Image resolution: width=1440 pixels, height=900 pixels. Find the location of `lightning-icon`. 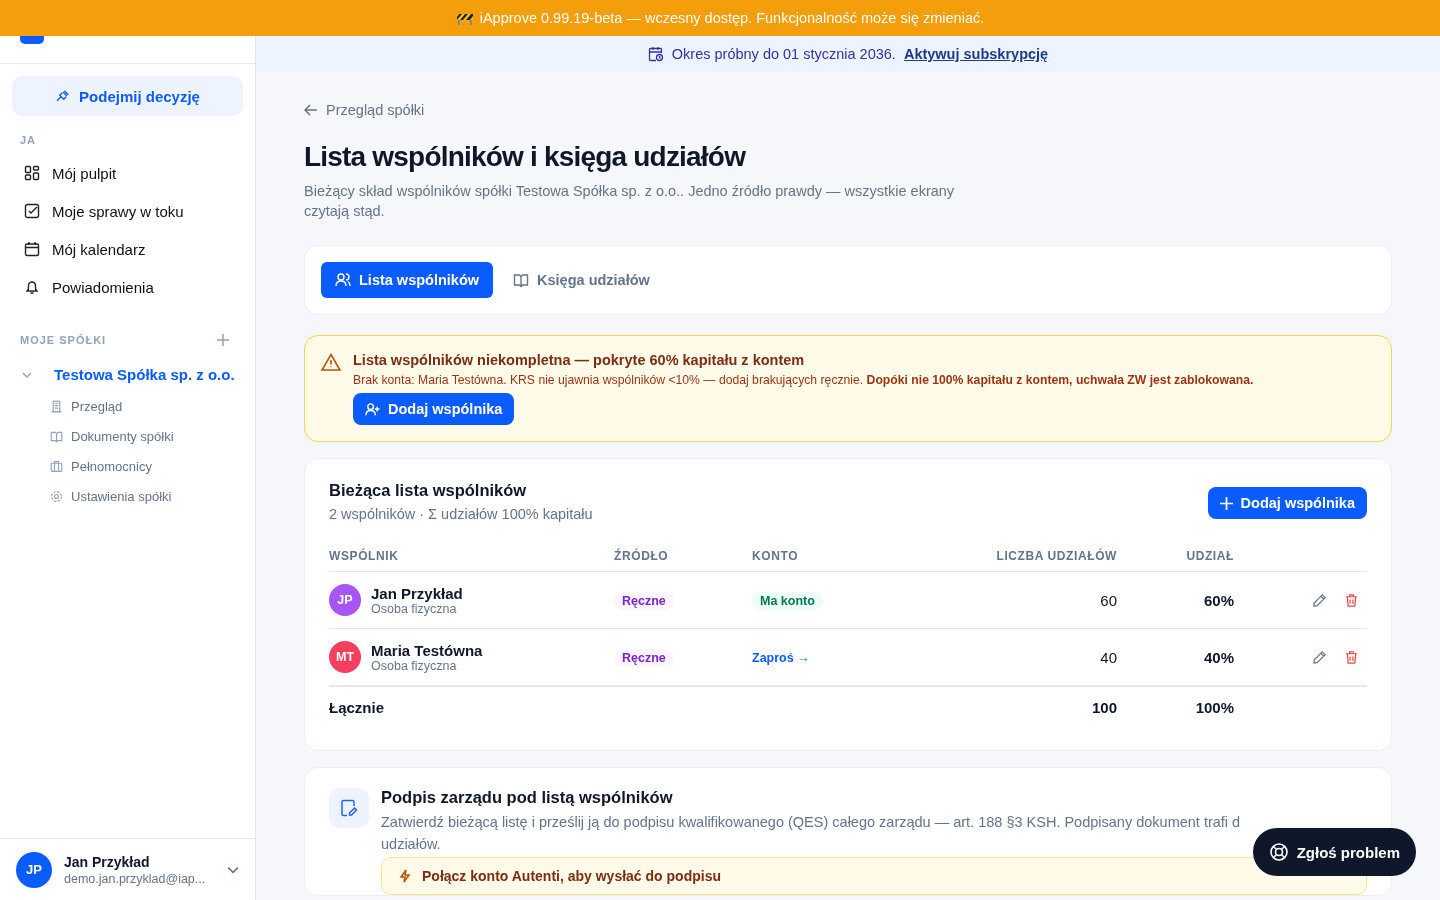

lightning-icon is located at coordinates (405, 876).